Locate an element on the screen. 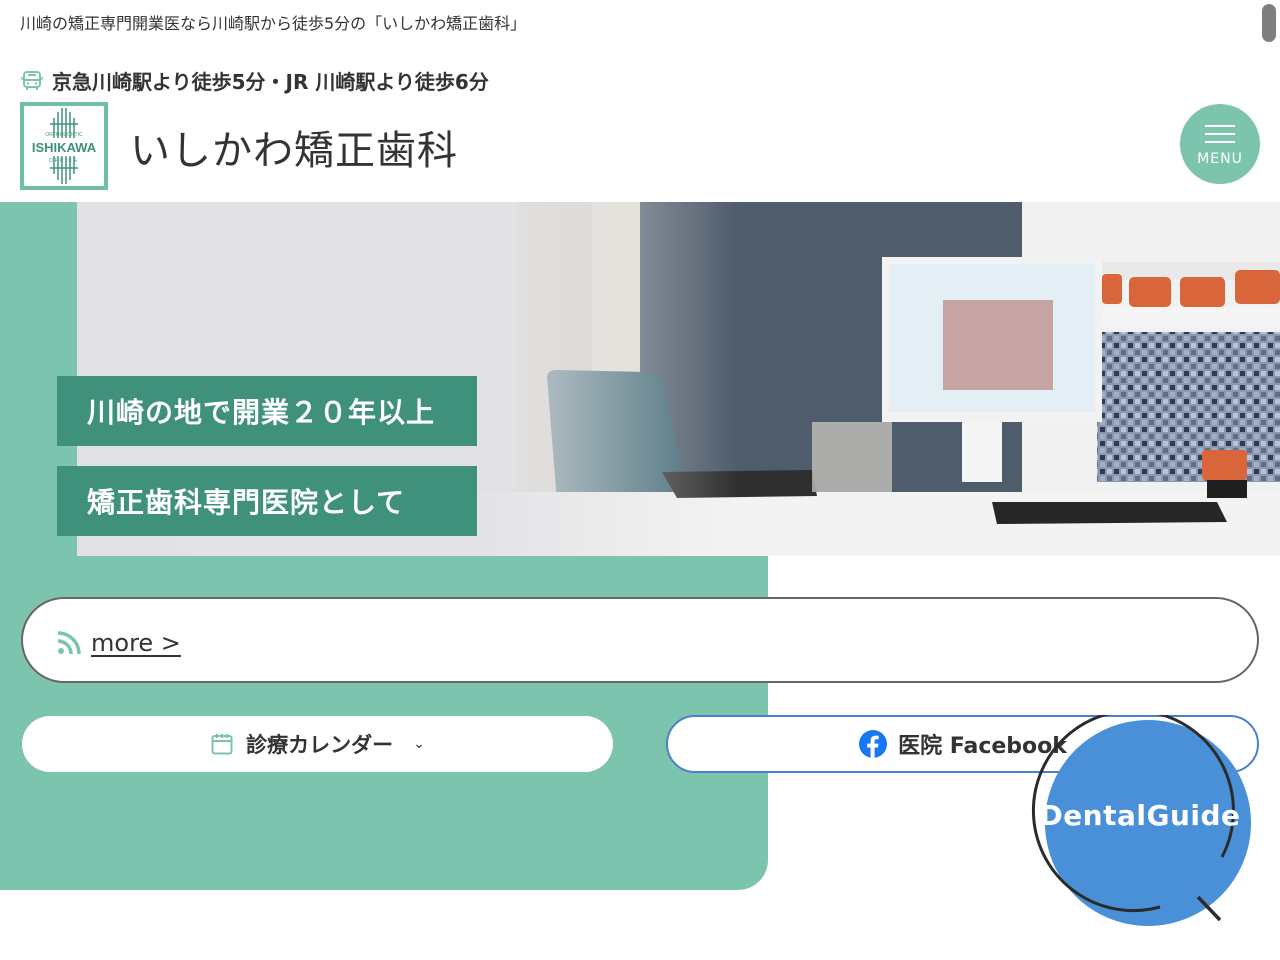  access-info: 京急川崎駅より徒歩5分・JR 川崎駅より徒歩6分 is located at coordinates (254, 80).